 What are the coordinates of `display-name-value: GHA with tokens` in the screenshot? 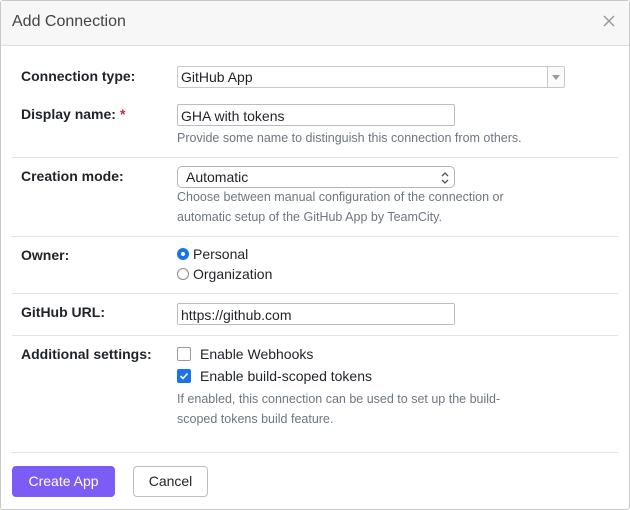 It's located at (233, 116).